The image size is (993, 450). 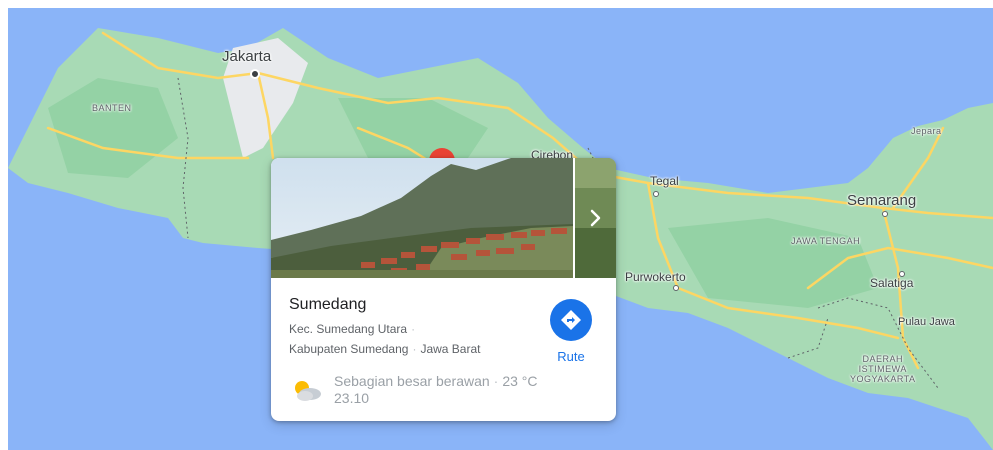 What do you see at coordinates (112, 108) in the screenshot?
I see `region-label-banten: BANTEN` at bounding box center [112, 108].